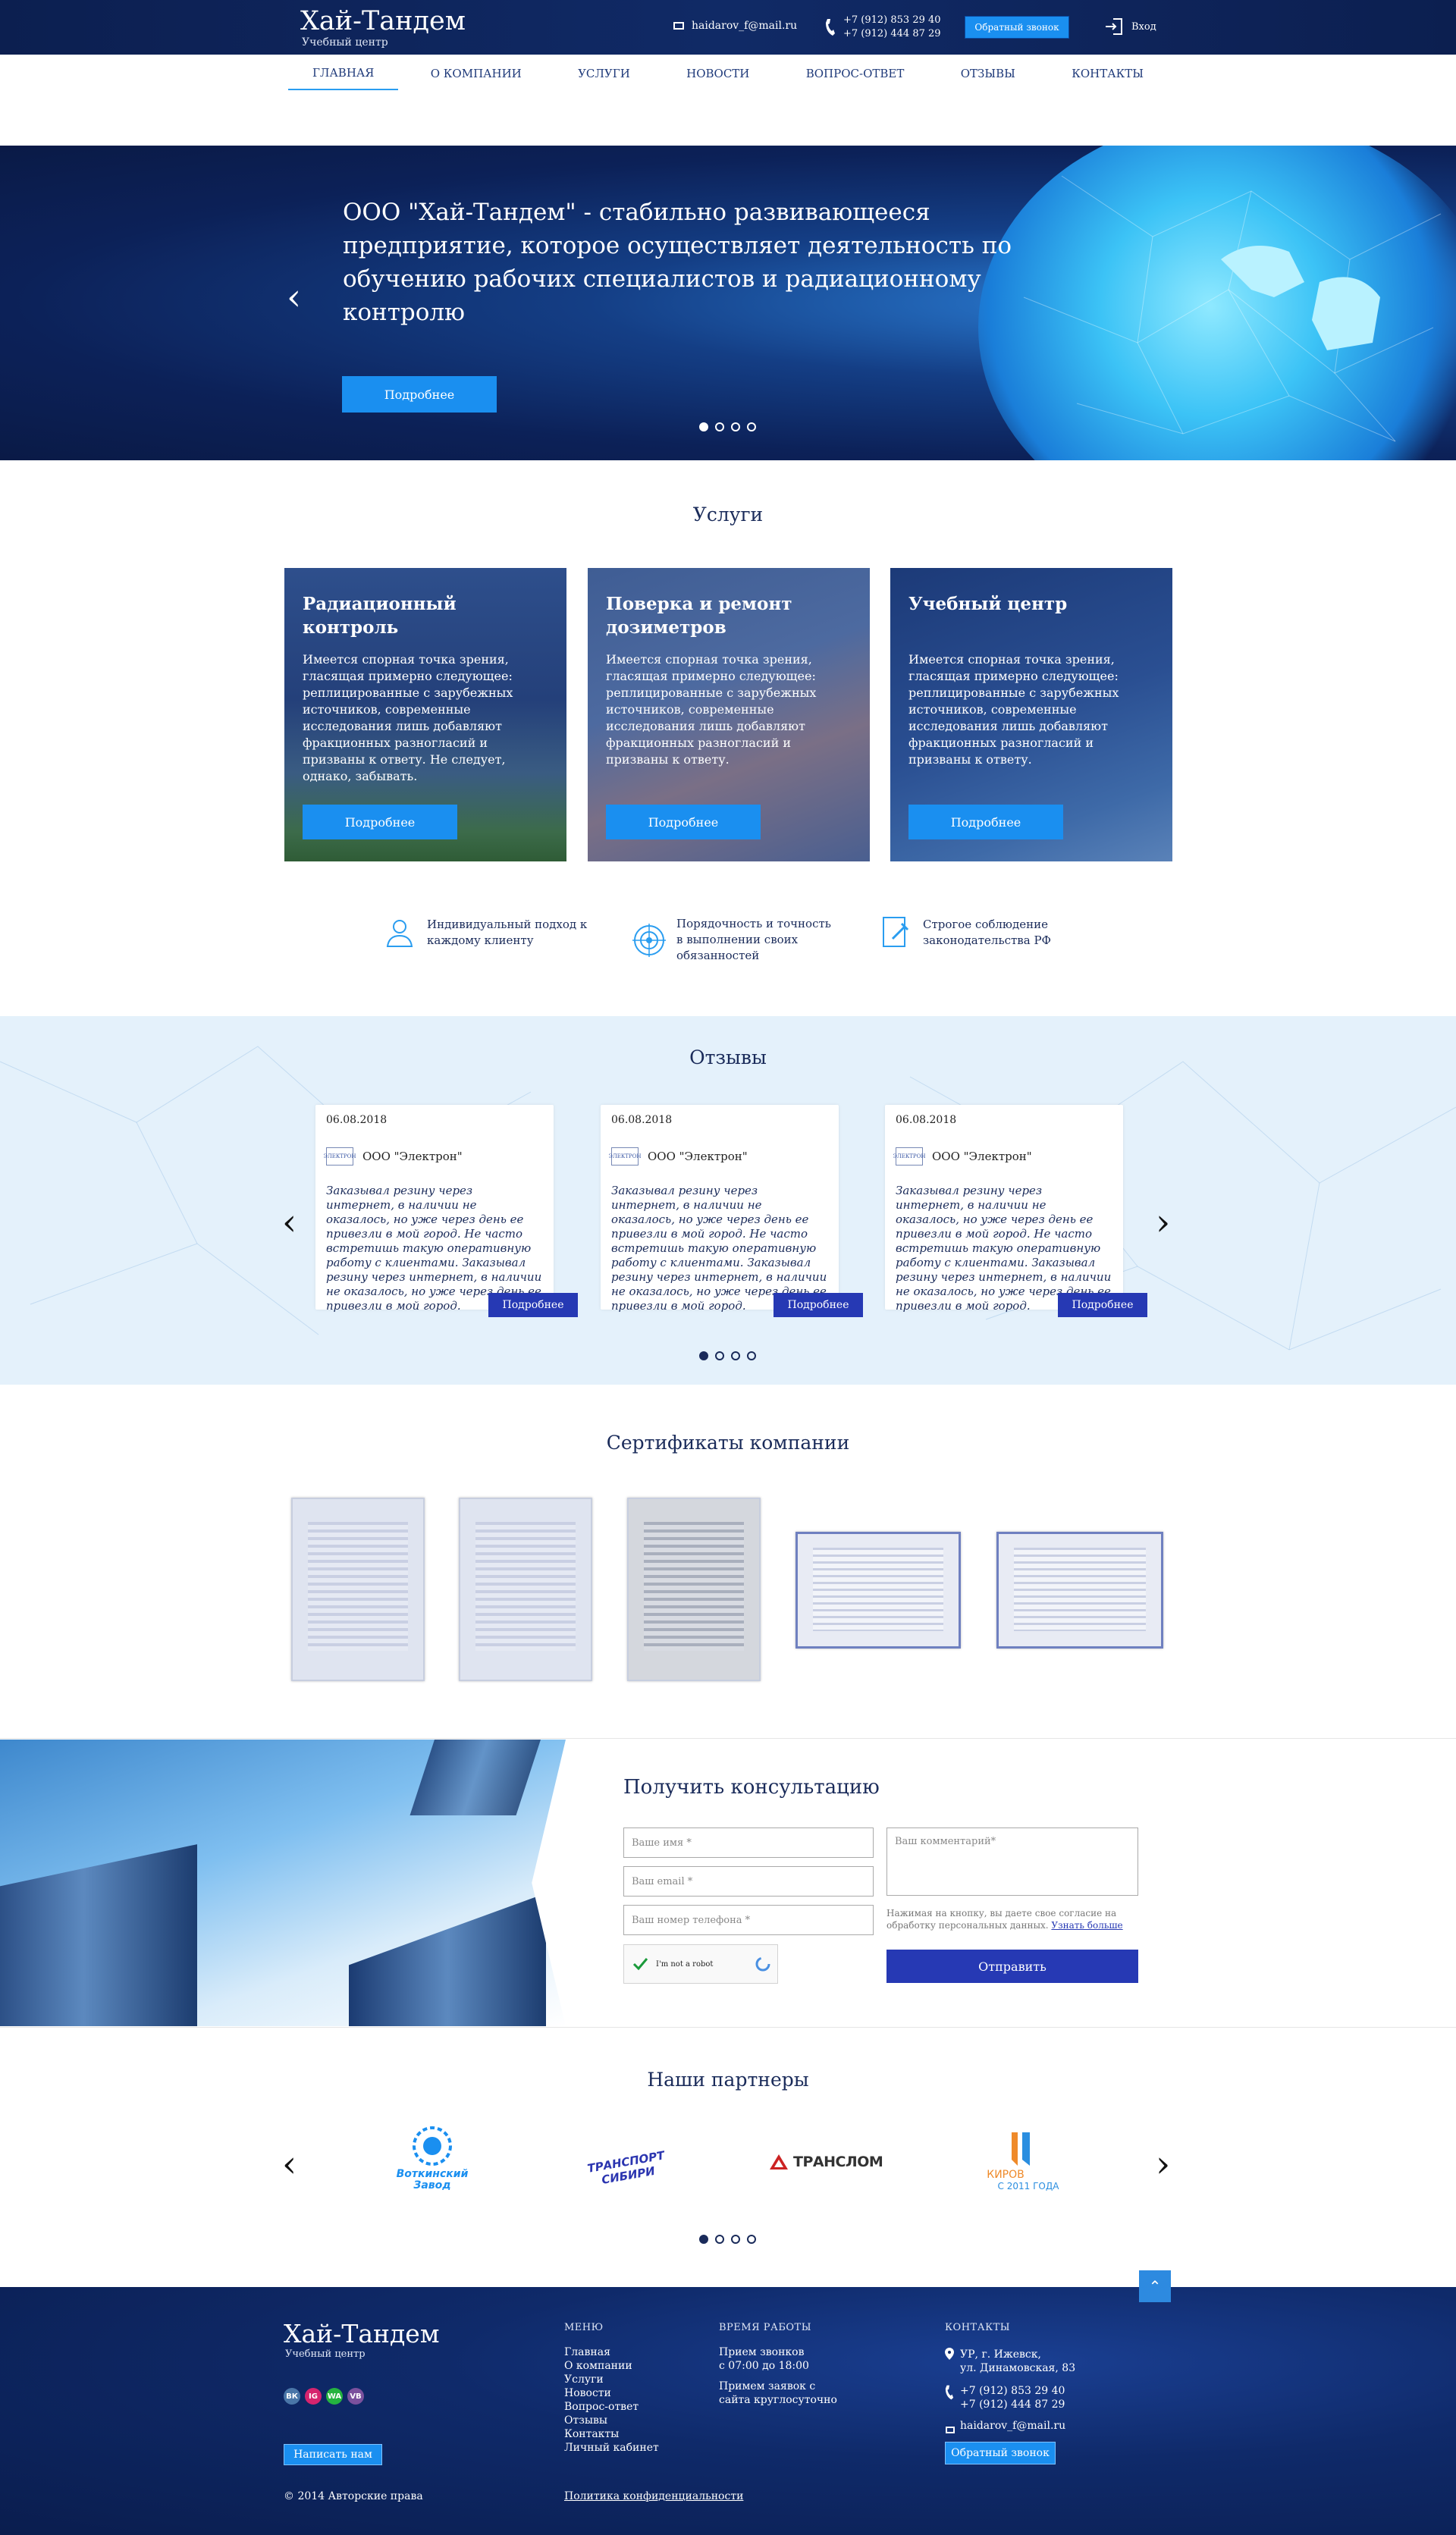  Describe the element at coordinates (343, 73) in the screenshot. I see `nav-home: ГЛАВНАЯ` at that location.